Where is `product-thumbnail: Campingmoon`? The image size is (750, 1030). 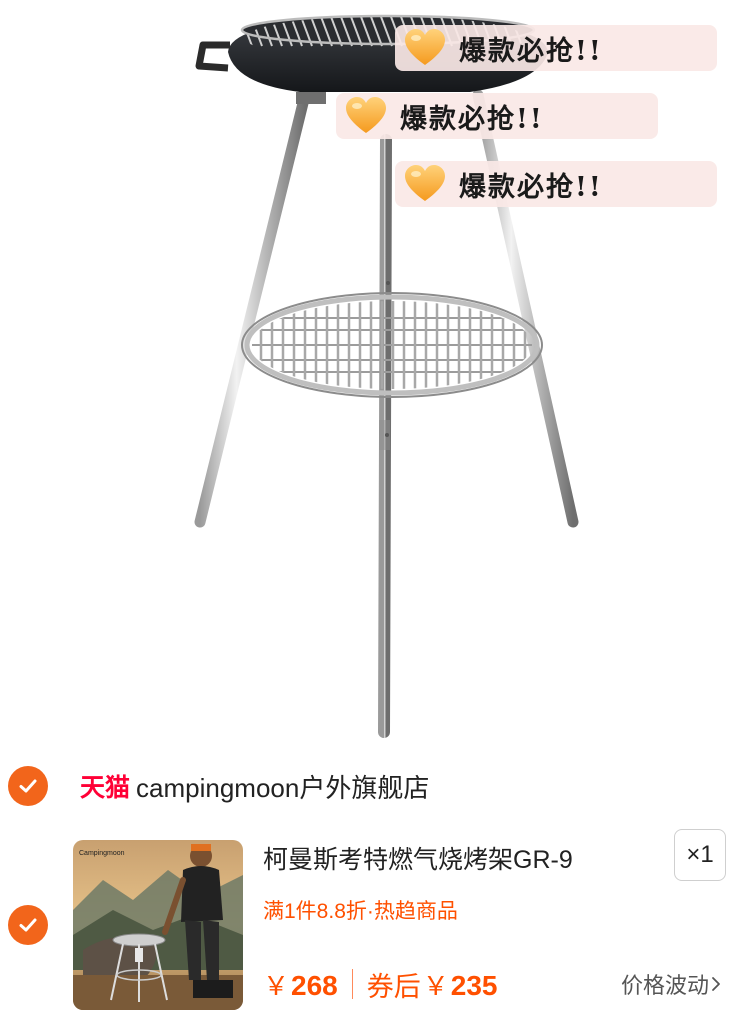 product-thumbnail: Campingmoon is located at coordinates (158, 925).